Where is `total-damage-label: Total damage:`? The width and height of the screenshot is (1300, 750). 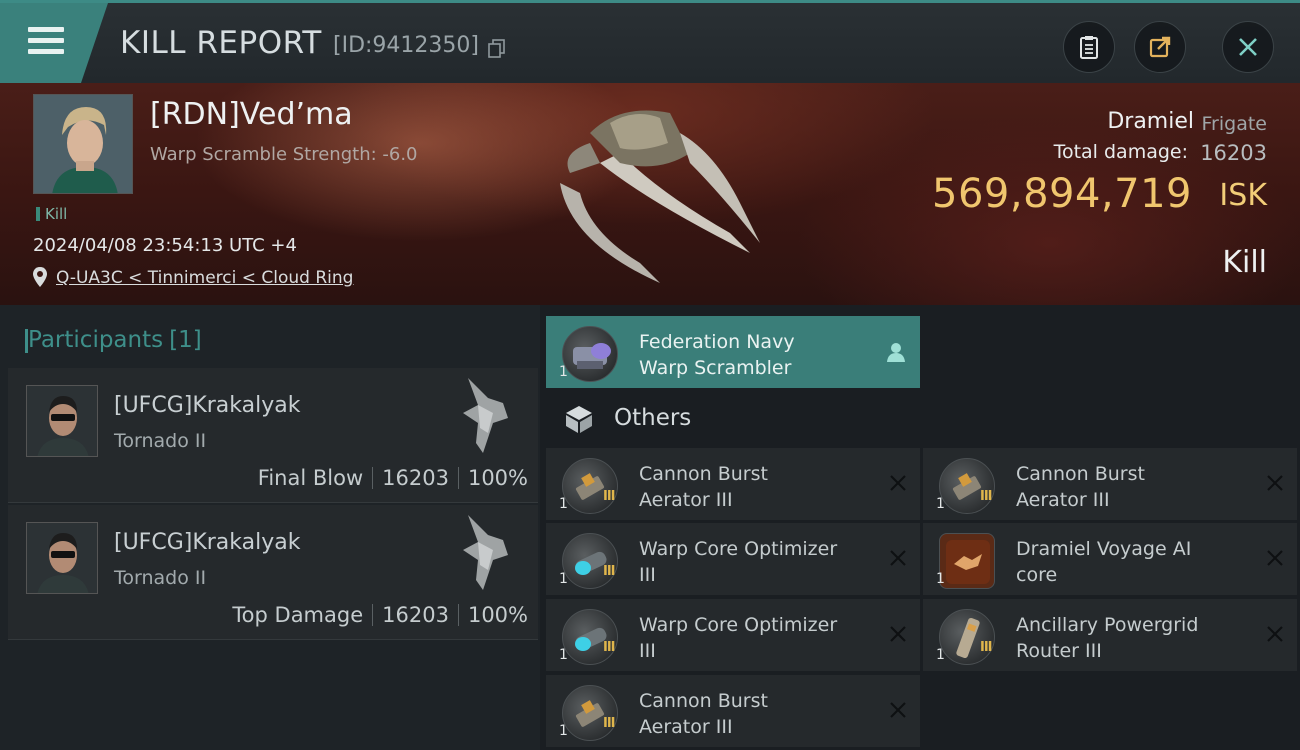
total-damage-label: Total damage: is located at coordinates (1120, 152).